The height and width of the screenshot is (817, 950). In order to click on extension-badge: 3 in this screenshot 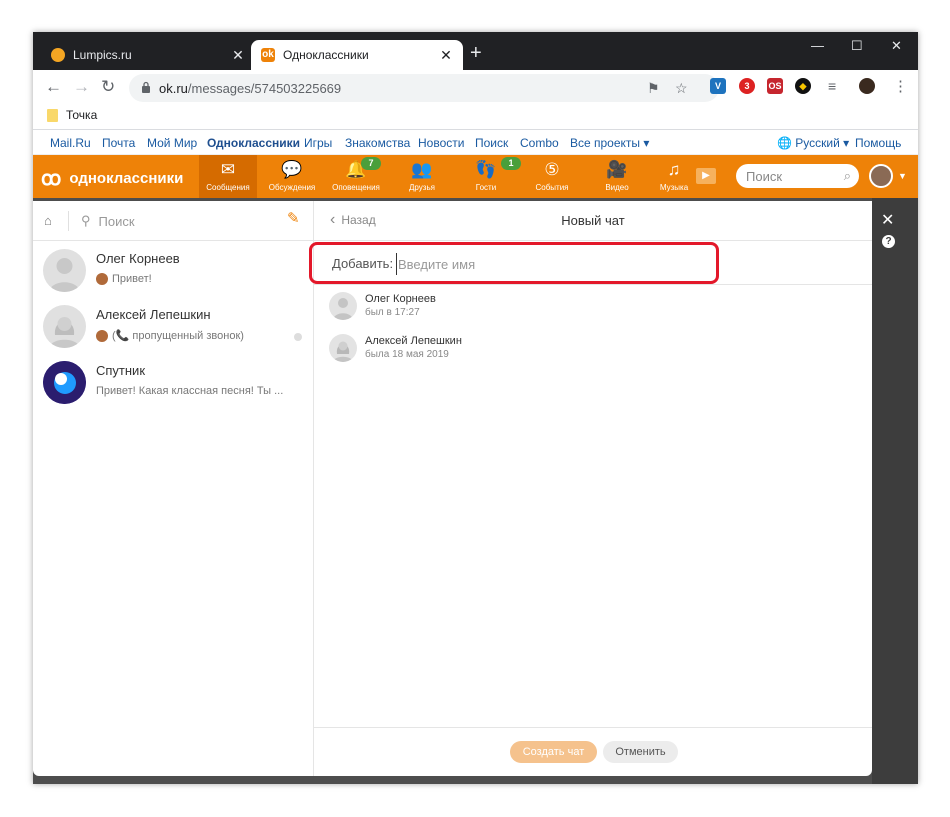, I will do `click(747, 86)`.